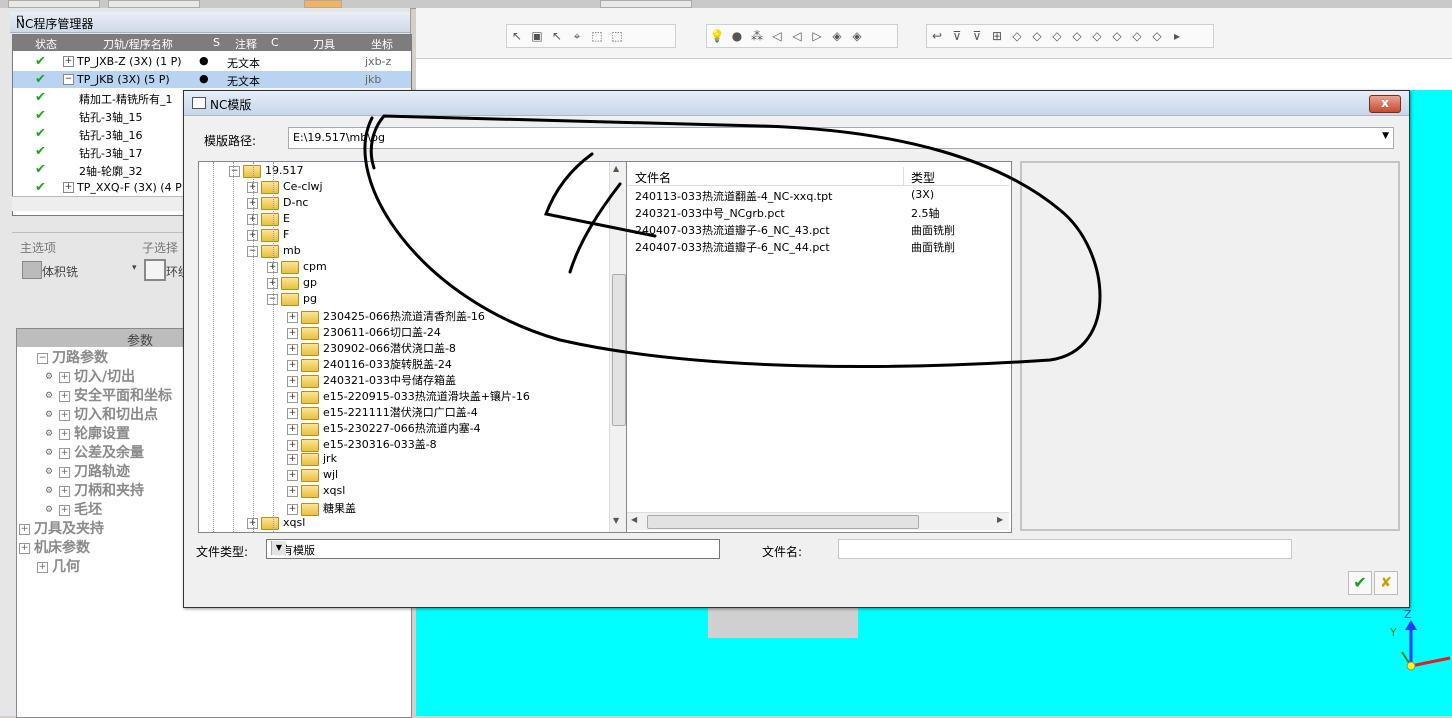 The image size is (1452, 718). I want to click on top-tab-active, so click(323, 4).